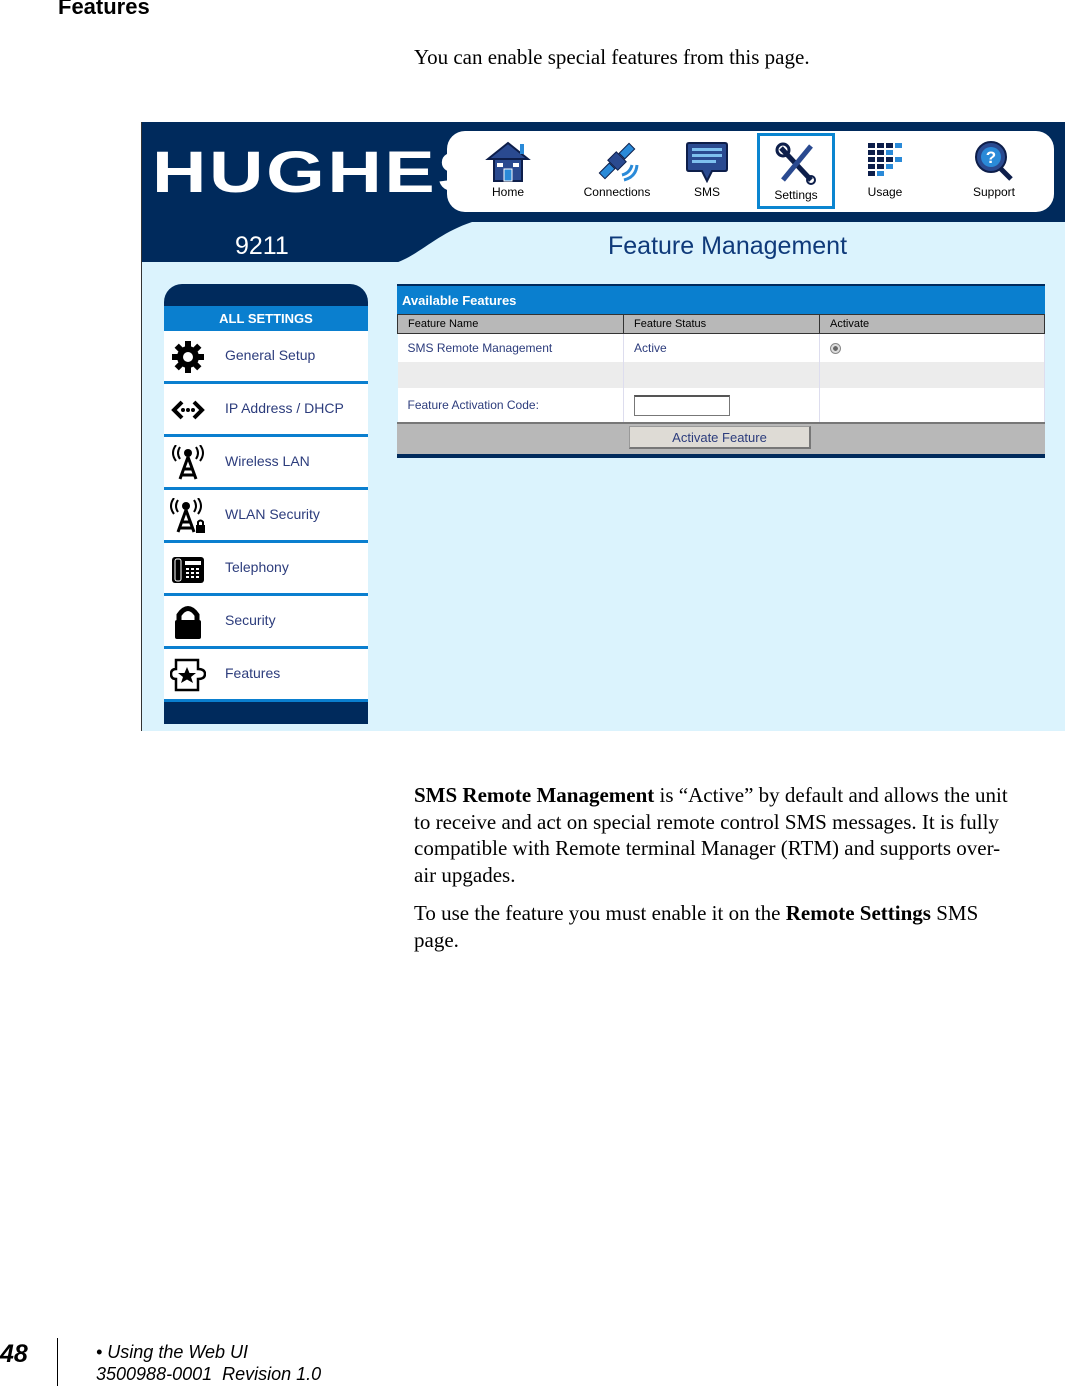  Describe the element at coordinates (253, 673) in the screenshot. I see `sidebar-label: Features` at that location.